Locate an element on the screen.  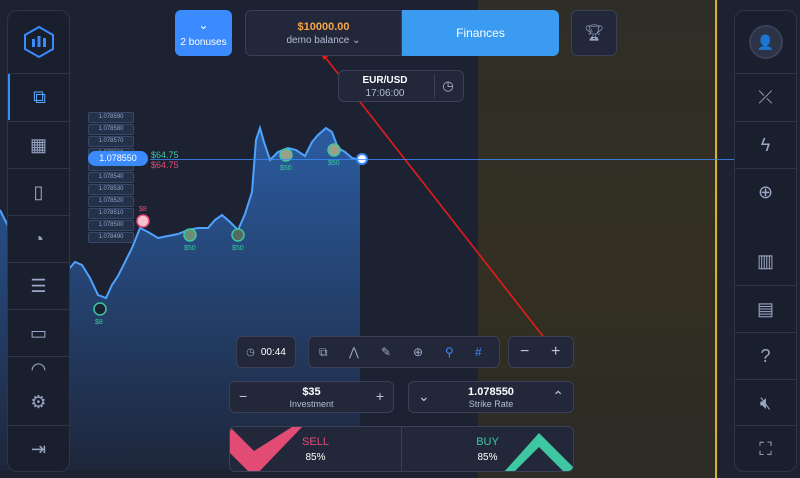
strike-rate-field: ⌄ 1.078550 Strike Rate ⌃ is located at coordinates (491, 397).